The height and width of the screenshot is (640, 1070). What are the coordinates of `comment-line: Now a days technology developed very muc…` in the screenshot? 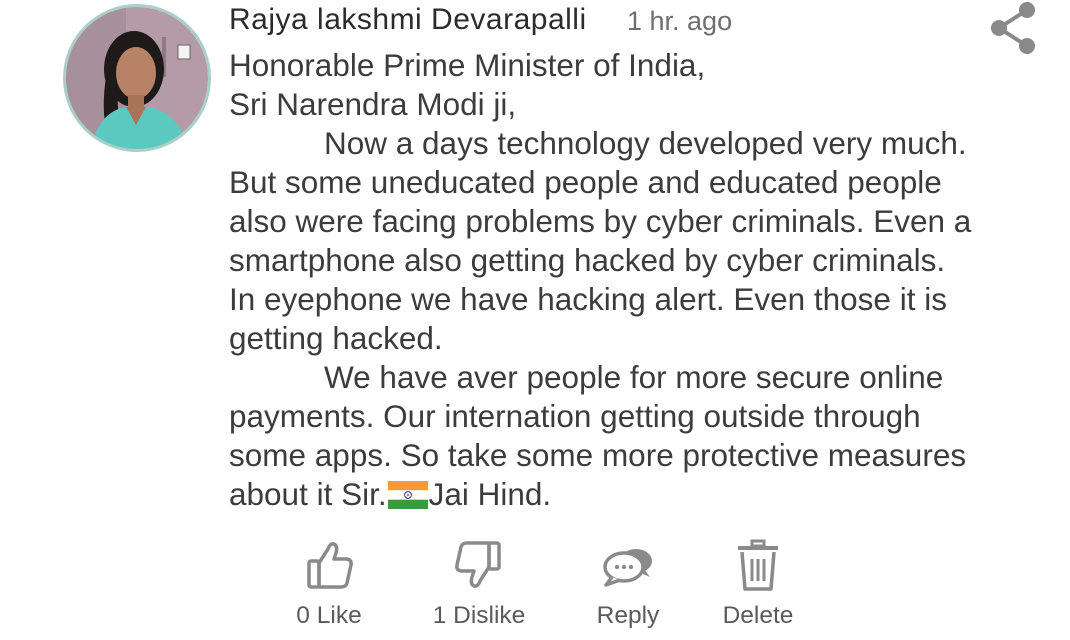 It's located at (645, 143).